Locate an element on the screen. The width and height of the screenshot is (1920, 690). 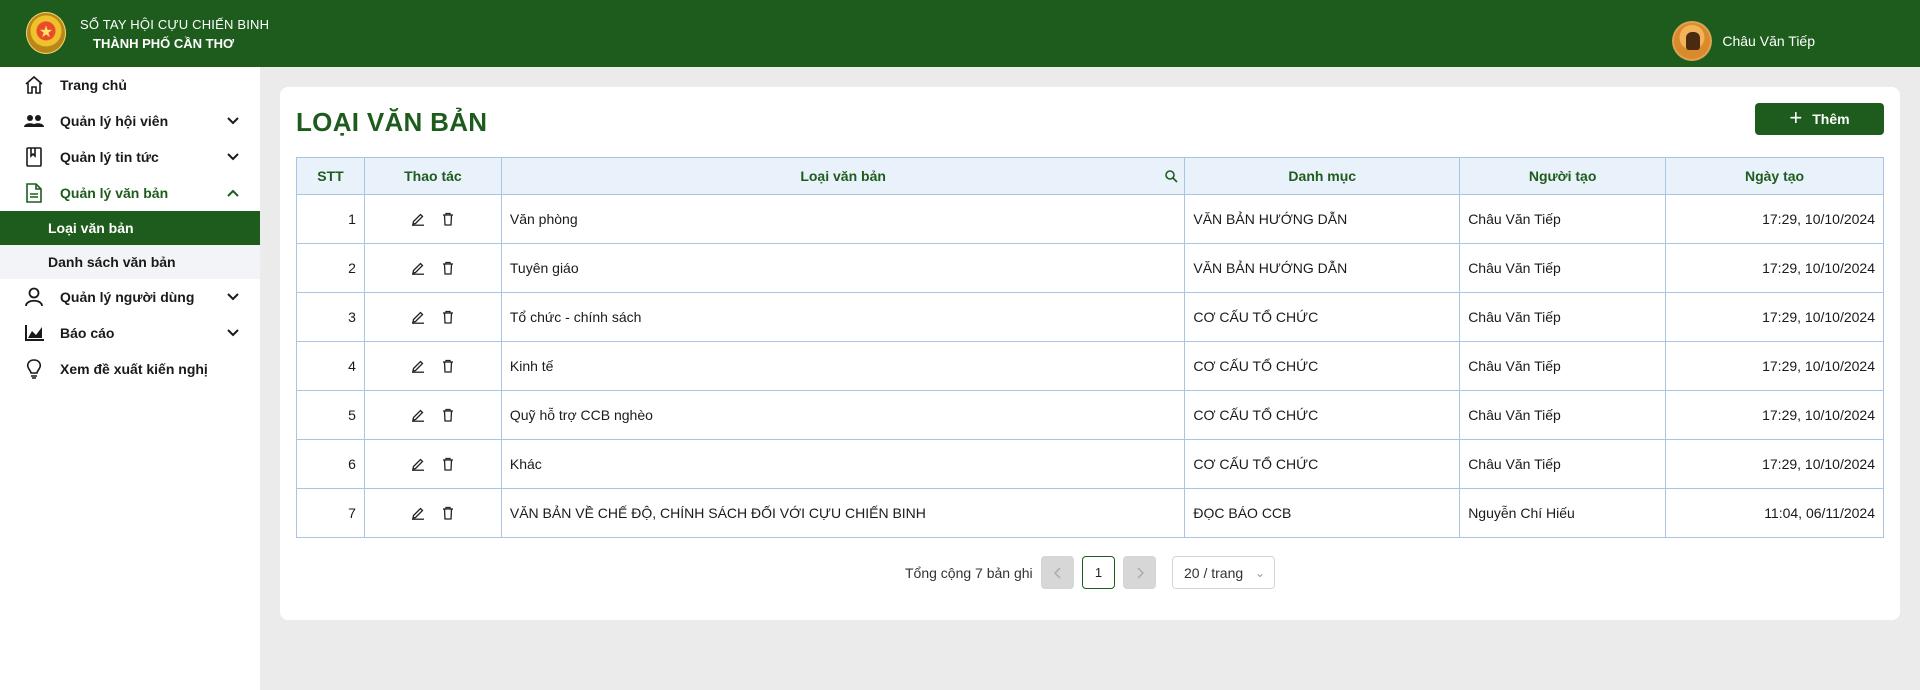
sidebar-item-suggestions: Xem đề xuất kiến nghị is located at coordinates (130, 369).